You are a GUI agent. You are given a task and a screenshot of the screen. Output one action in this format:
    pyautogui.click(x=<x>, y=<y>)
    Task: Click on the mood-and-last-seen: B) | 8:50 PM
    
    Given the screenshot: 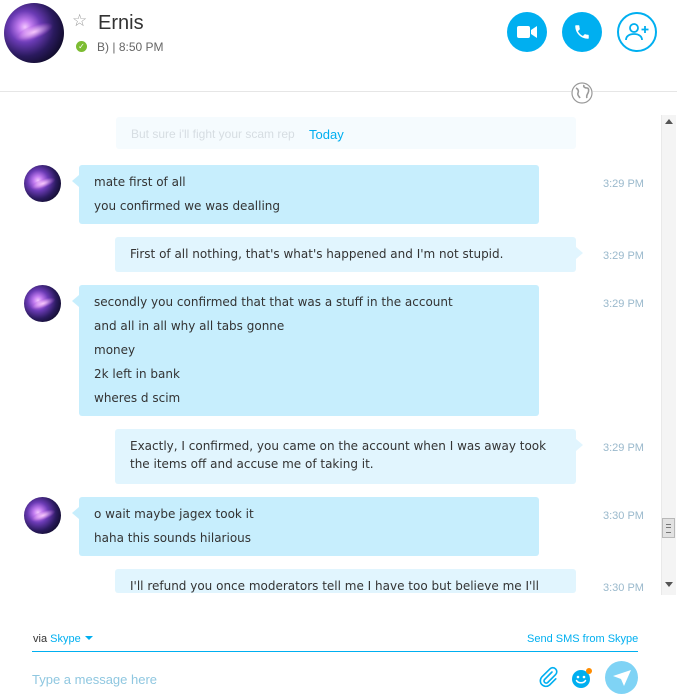 What is the action you would take?
    pyautogui.click(x=130, y=47)
    